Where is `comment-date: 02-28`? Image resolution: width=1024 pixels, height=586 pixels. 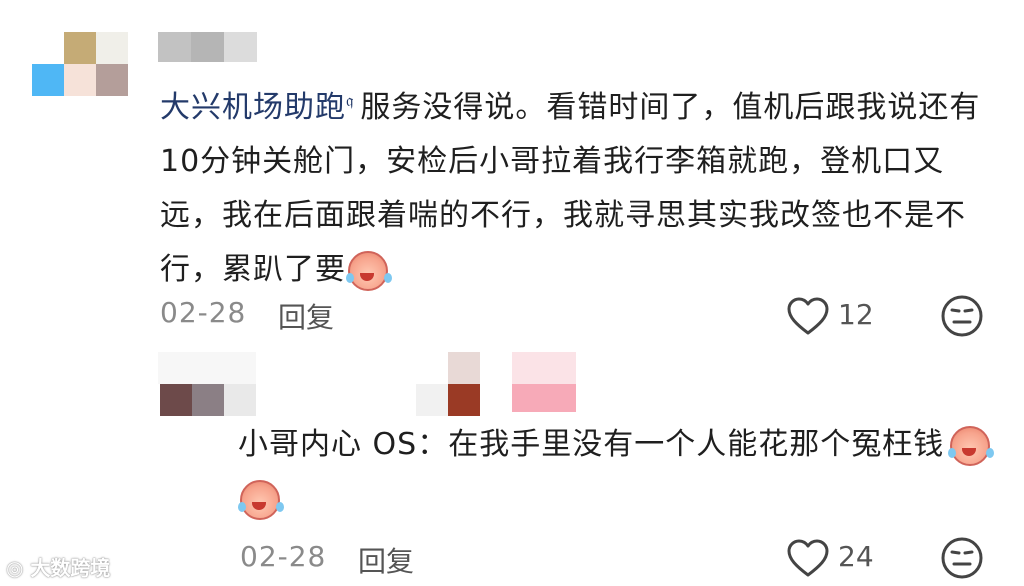 comment-date: 02-28 is located at coordinates (203, 312).